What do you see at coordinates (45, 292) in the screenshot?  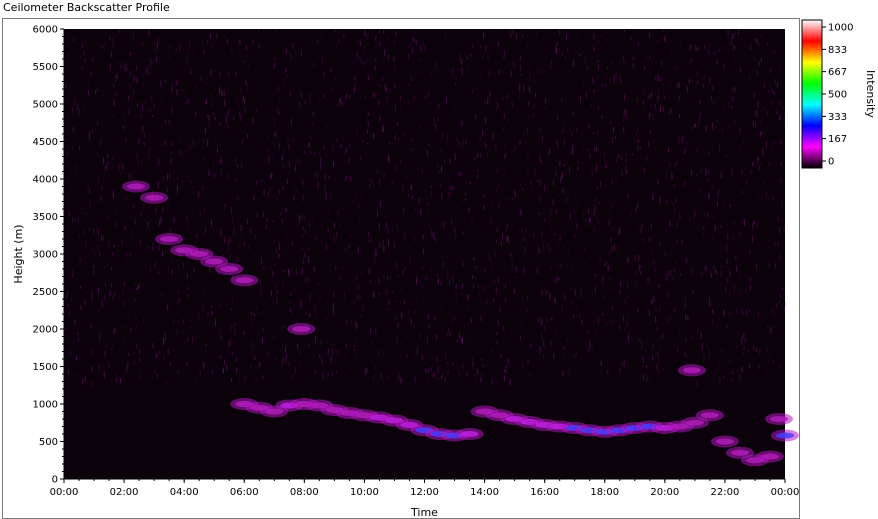 I see `y-tick-label: 2500` at bounding box center [45, 292].